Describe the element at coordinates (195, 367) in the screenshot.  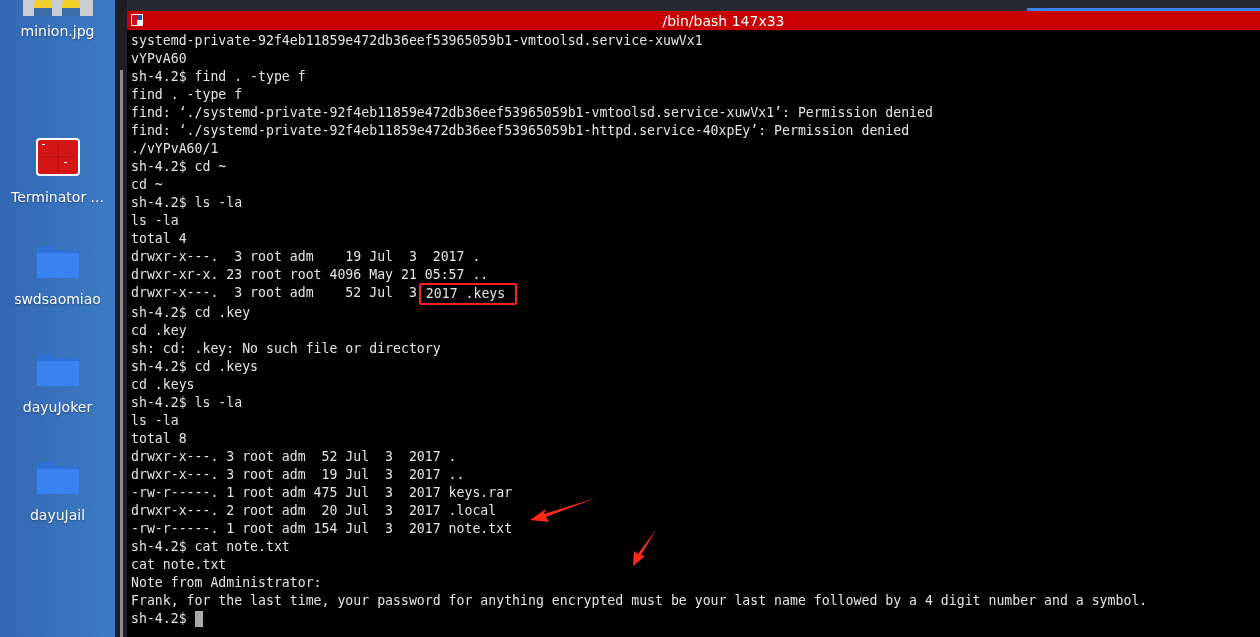
I see `terminal-line: sh-4.2$ cd .keys` at that location.